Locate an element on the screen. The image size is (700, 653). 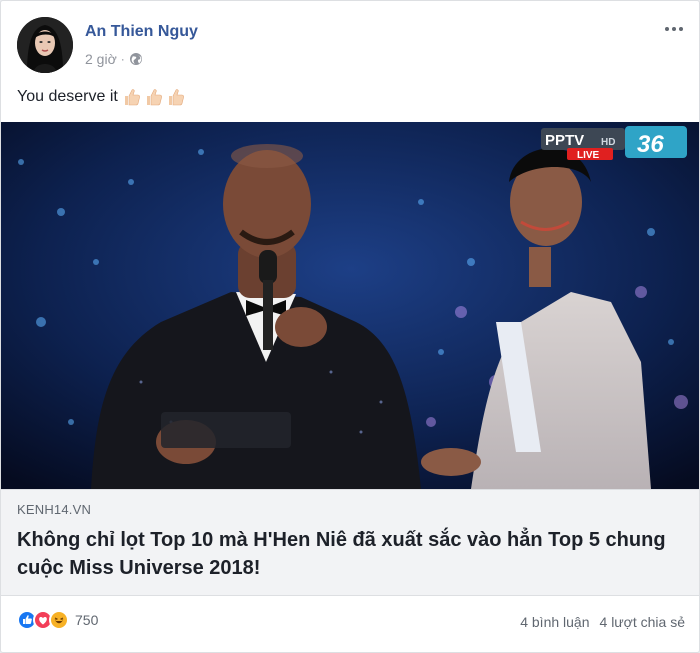
channel-hd-text: HD is located at coordinates (608, 142).